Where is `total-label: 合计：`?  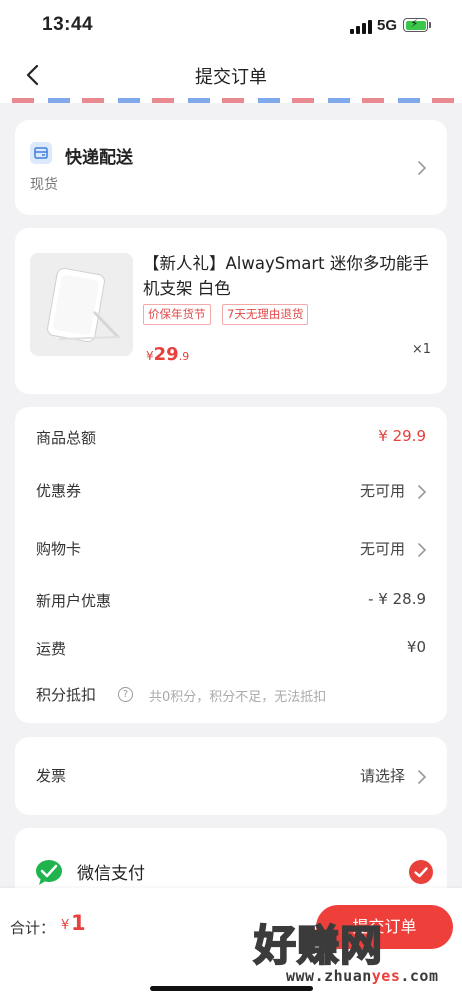 total-label: 合计： is located at coordinates (33, 928).